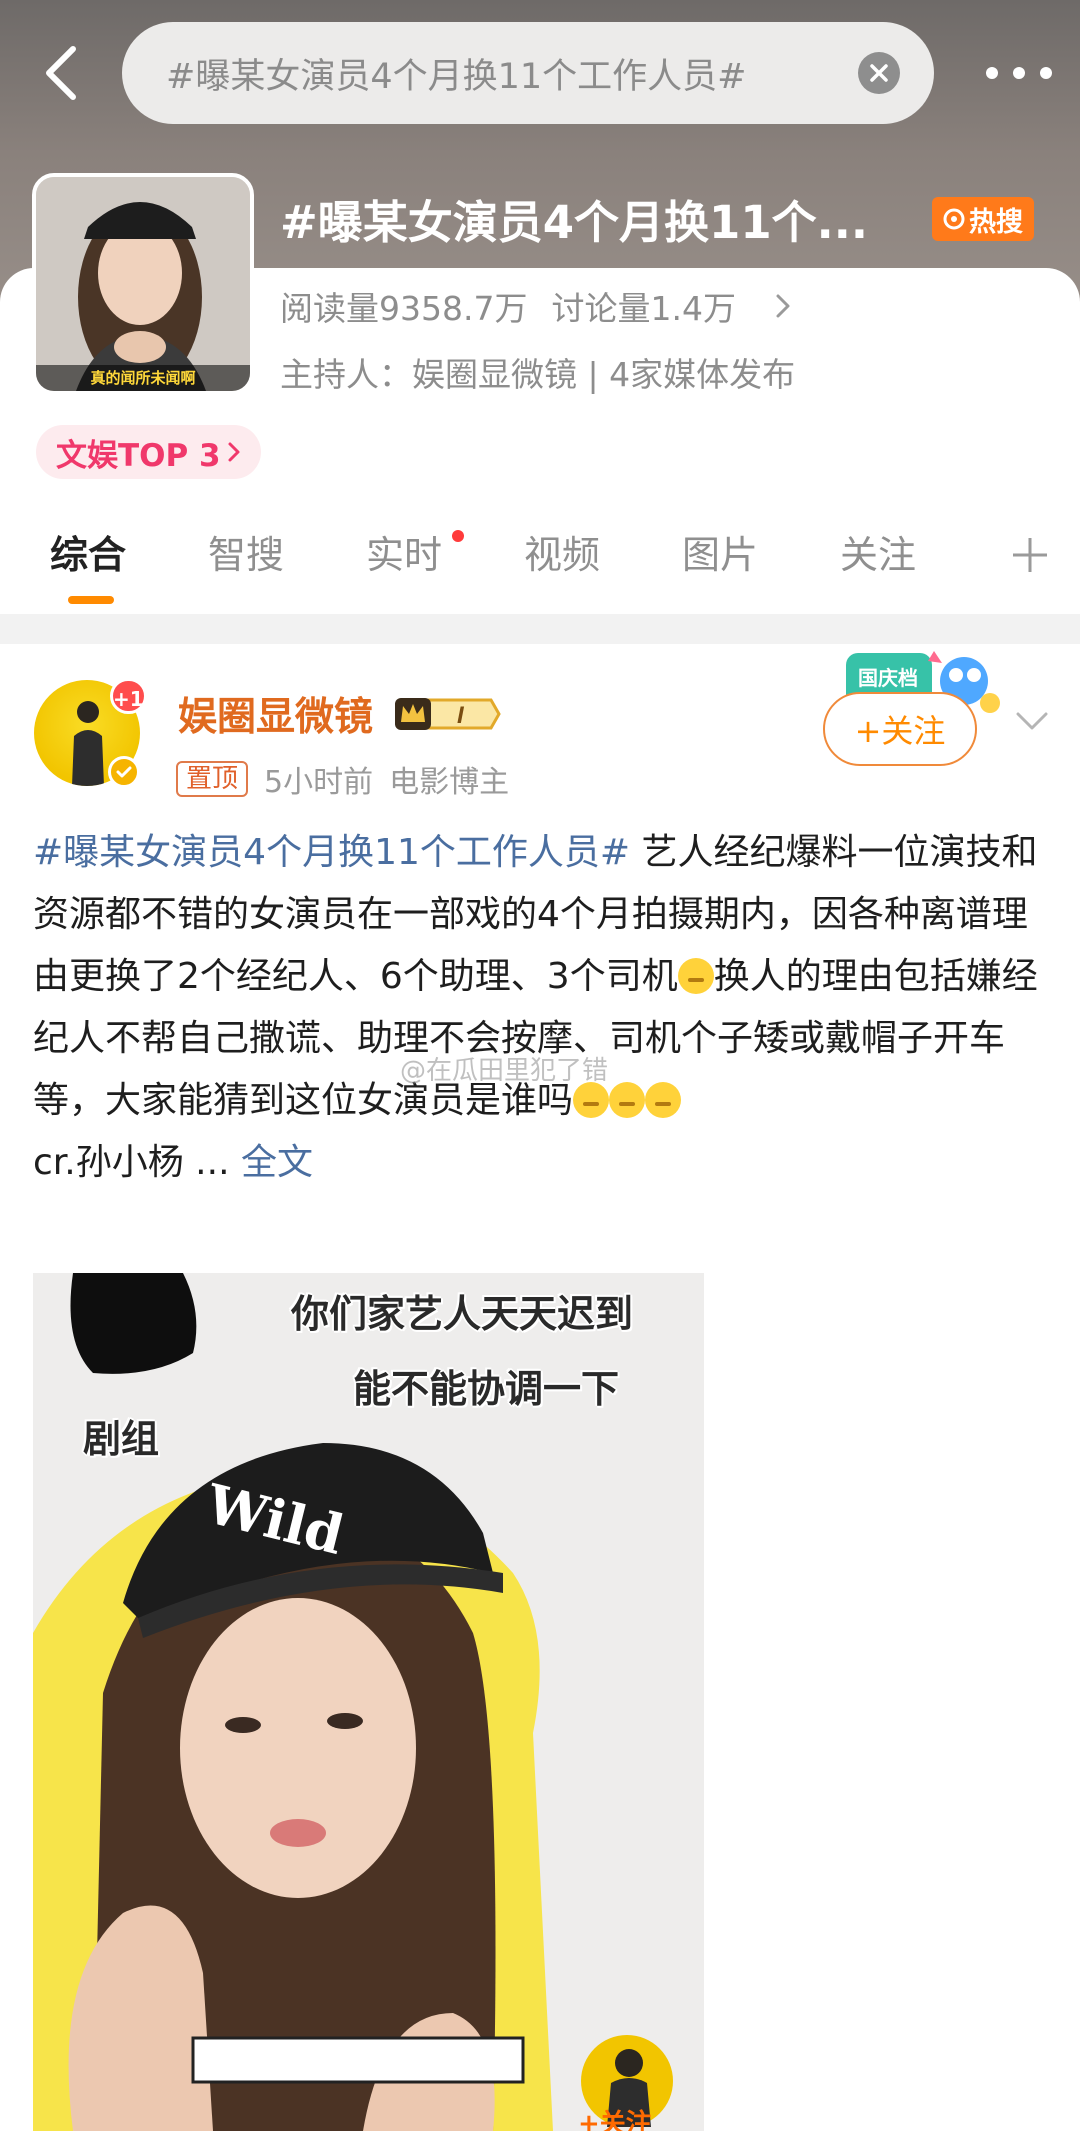 The image size is (1080, 2131). I want to click on more-options-button, so click(1019, 73).